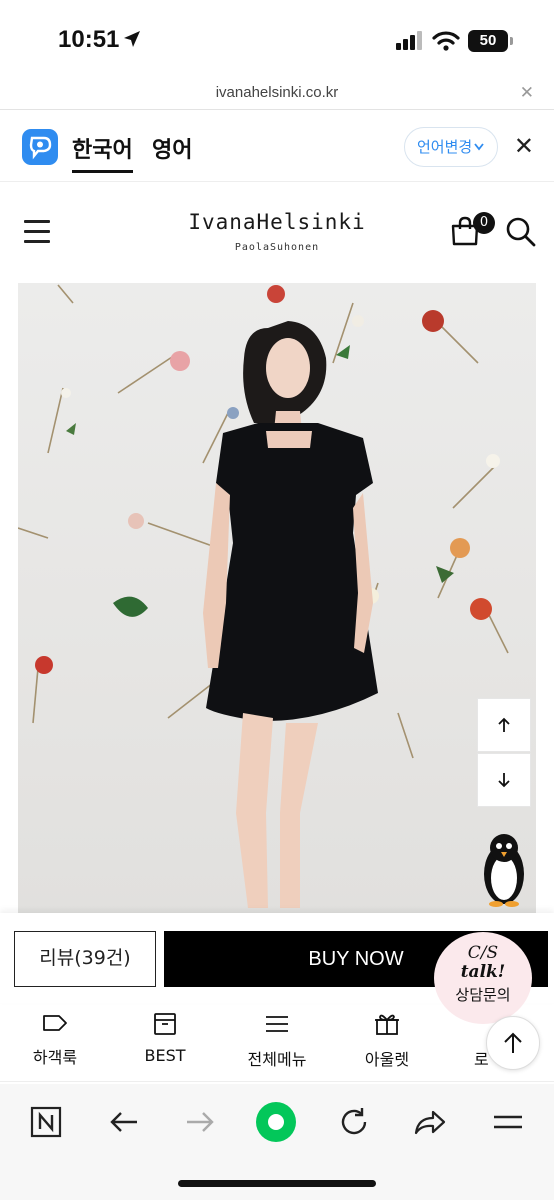 This screenshot has width=554, height=1200. Describe the element at coordinates (504, 870) in the screenshot. I see `penguin-chat-icon` at that location.